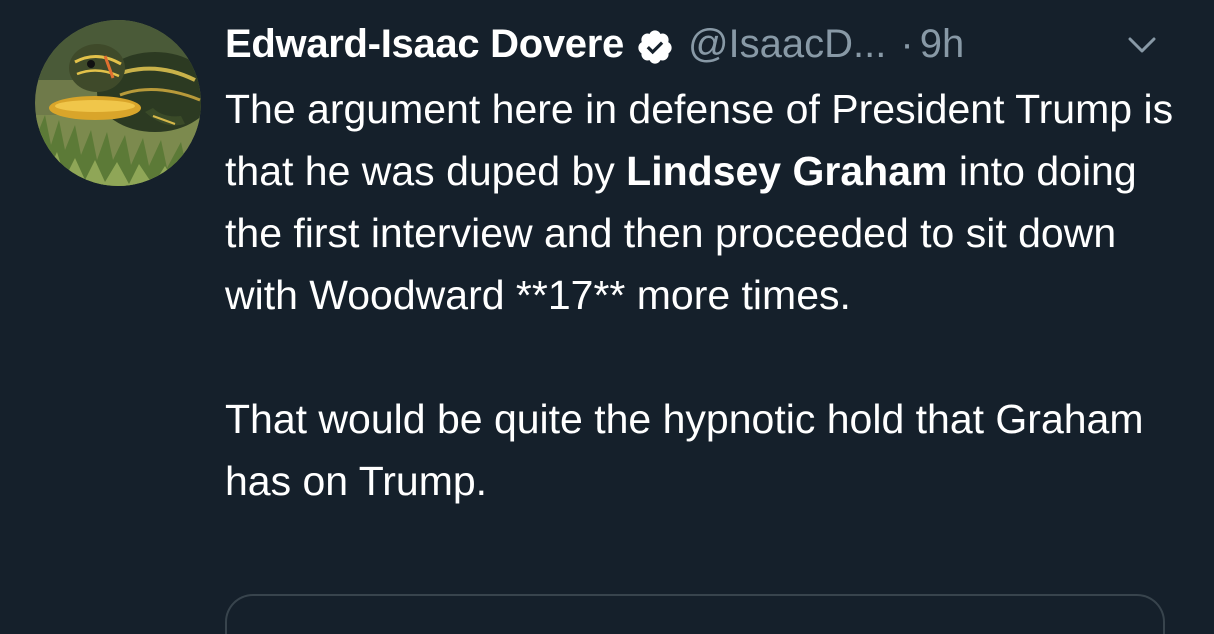 Image resolution: width=1214 pixels, height=634 pixels. I want to click on author-name: Edward-Isaac Dovere, so click(424, 44).